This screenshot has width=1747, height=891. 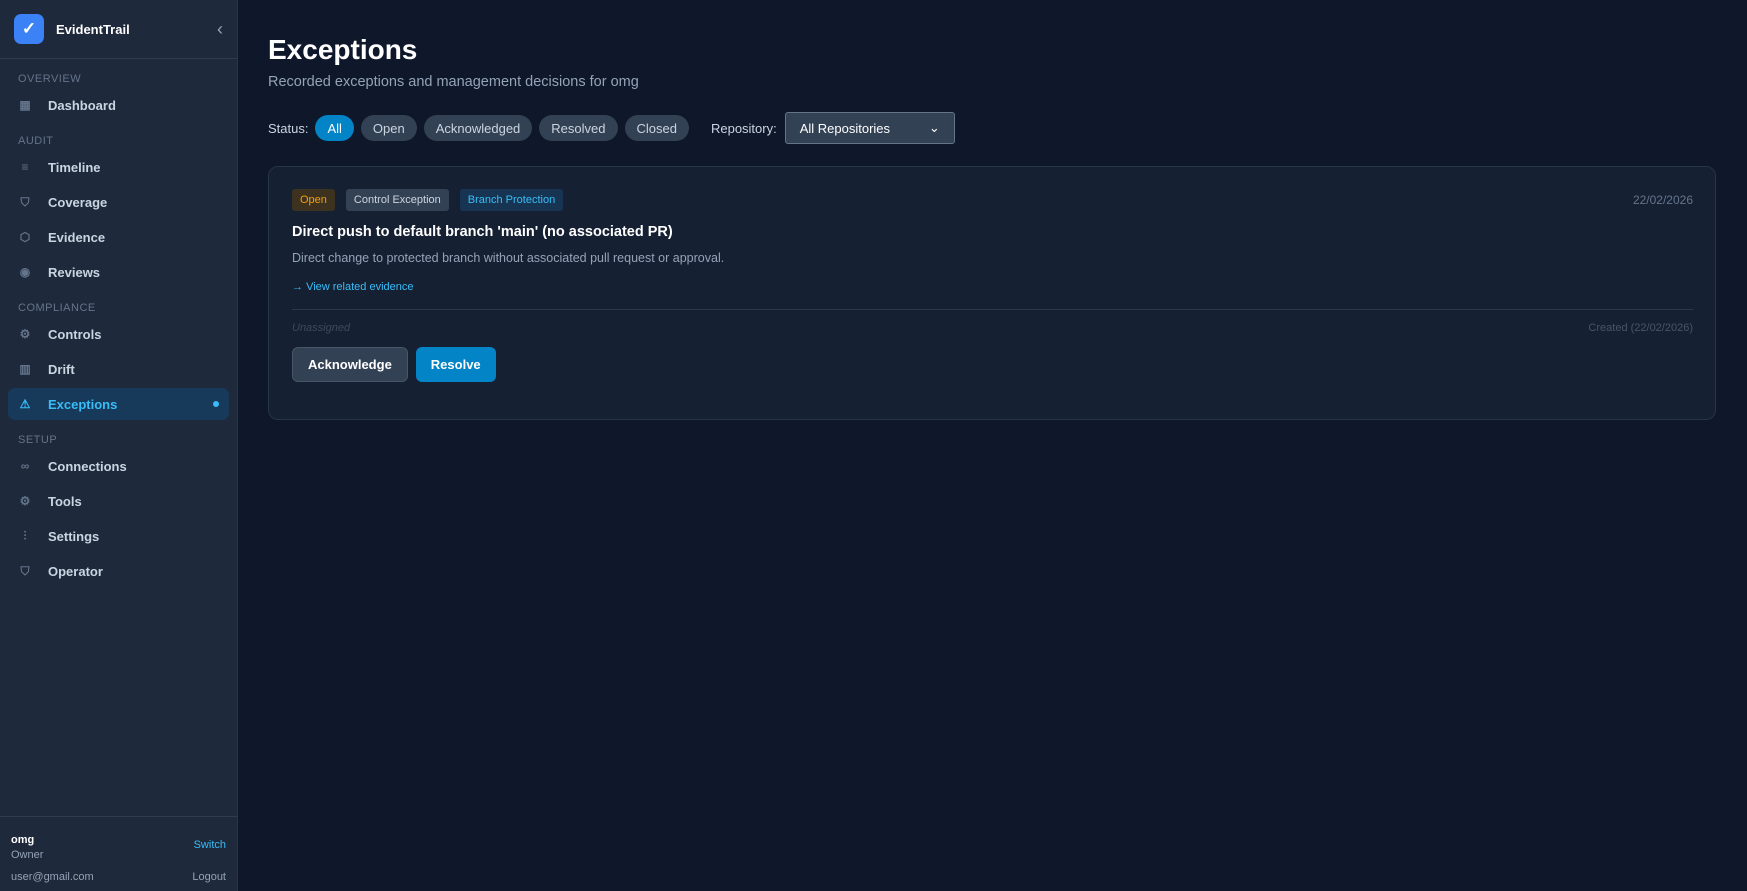 I want to click on sidebar-item-coverage: ⛉ Coverage, so click(x=118, y=202).